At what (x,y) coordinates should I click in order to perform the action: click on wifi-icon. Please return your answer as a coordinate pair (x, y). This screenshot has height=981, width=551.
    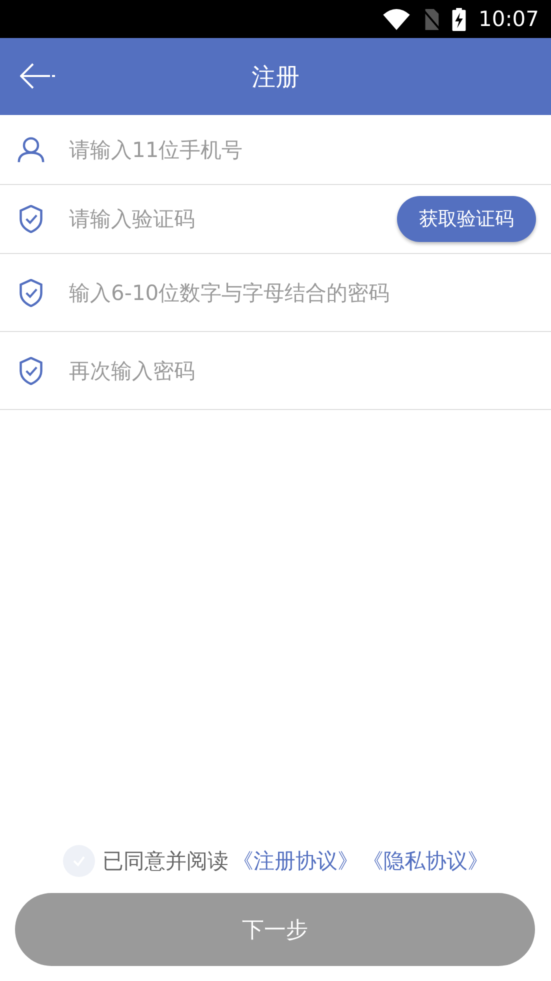
    Looking at the image, I should click on (396, 19).